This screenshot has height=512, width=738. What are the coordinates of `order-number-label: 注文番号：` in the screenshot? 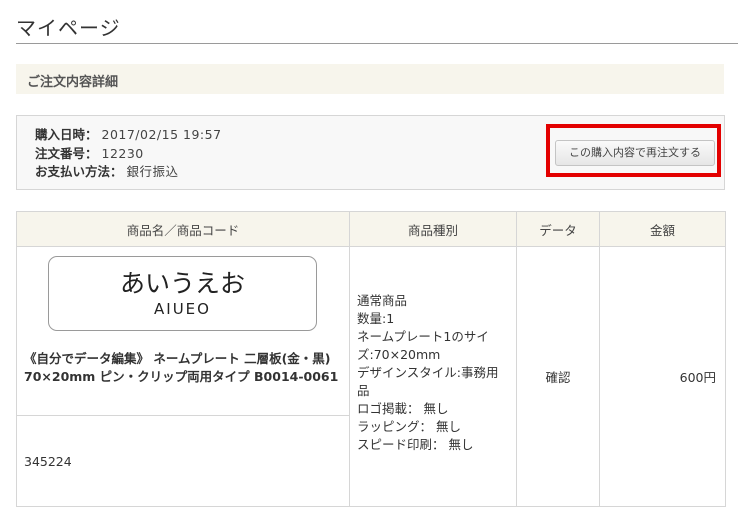 It's located at (66, 153).